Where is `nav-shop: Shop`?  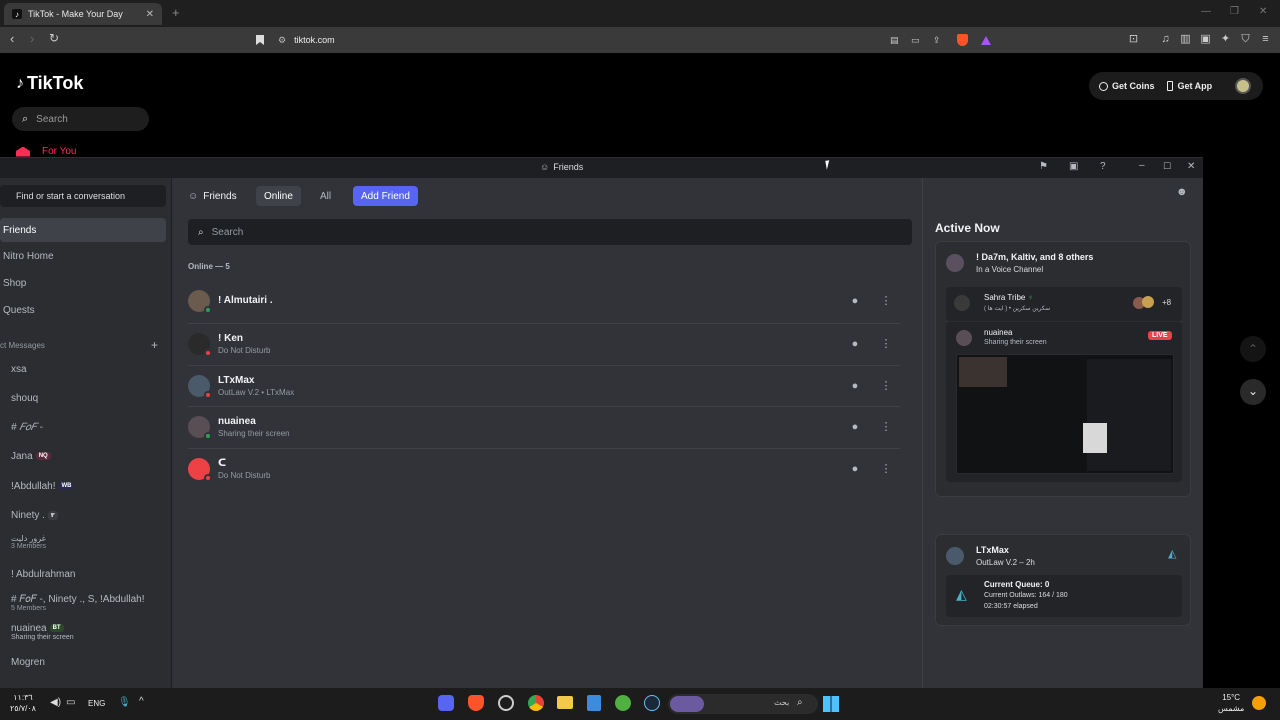 nav-shop: Shop is located at coordinates (83, 283).